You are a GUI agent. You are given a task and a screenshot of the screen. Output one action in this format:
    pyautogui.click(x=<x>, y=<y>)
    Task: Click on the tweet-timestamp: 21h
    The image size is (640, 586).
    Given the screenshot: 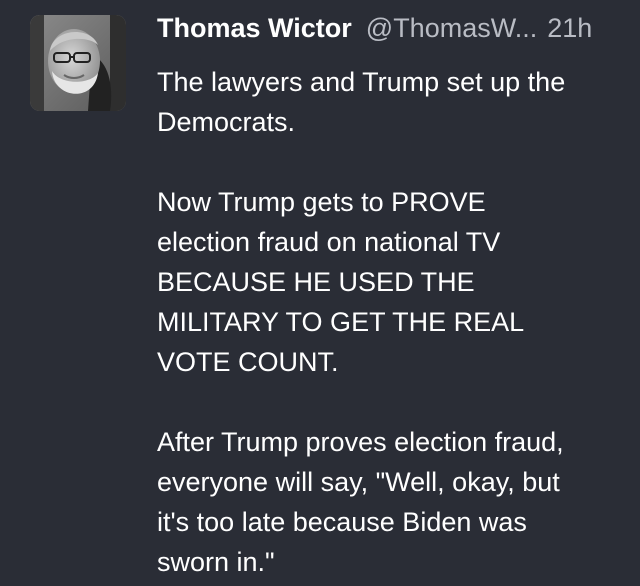 What is the action you would take?
    pyautogui.click(x=569, y=28)
    